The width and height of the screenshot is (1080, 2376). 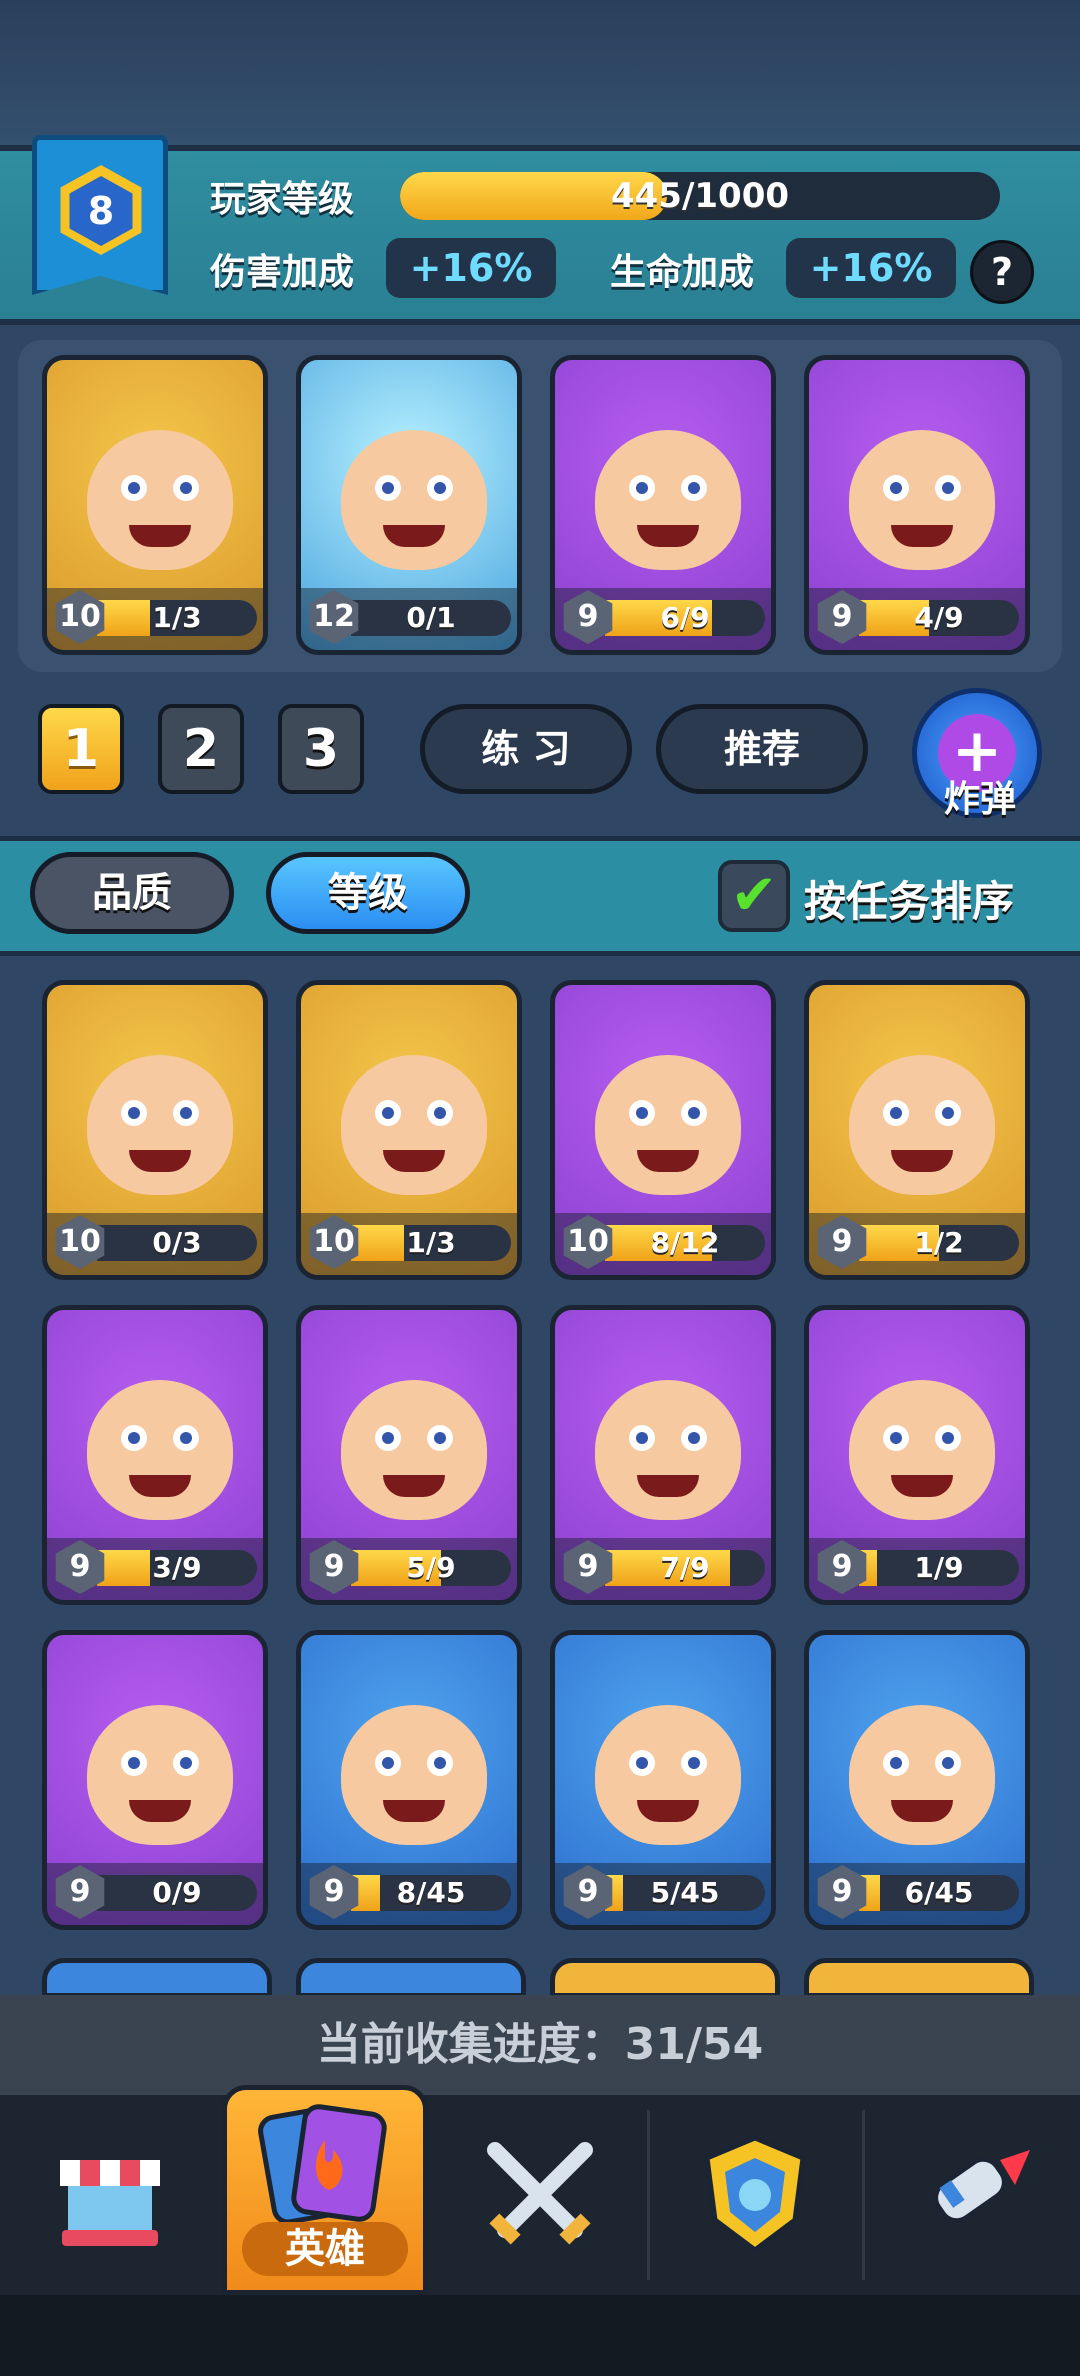 I want to click on crossed-swords-icon, so click(x=540, y=2193).